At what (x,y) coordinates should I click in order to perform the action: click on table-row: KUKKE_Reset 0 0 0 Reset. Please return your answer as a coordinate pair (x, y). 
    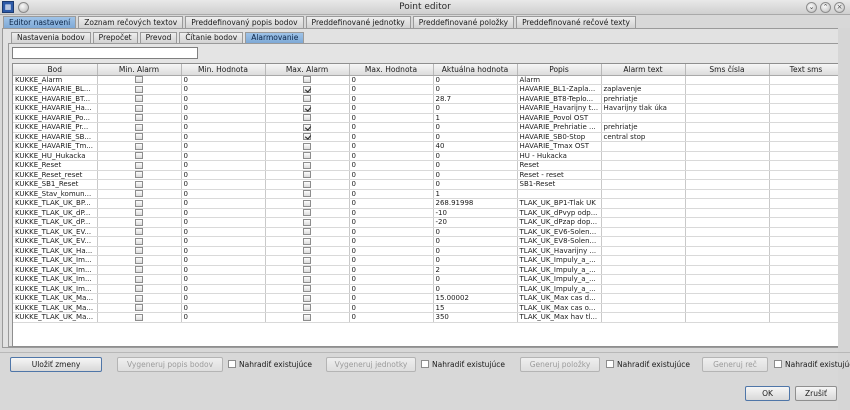
    Looking at the image, I should click on (427, 165).